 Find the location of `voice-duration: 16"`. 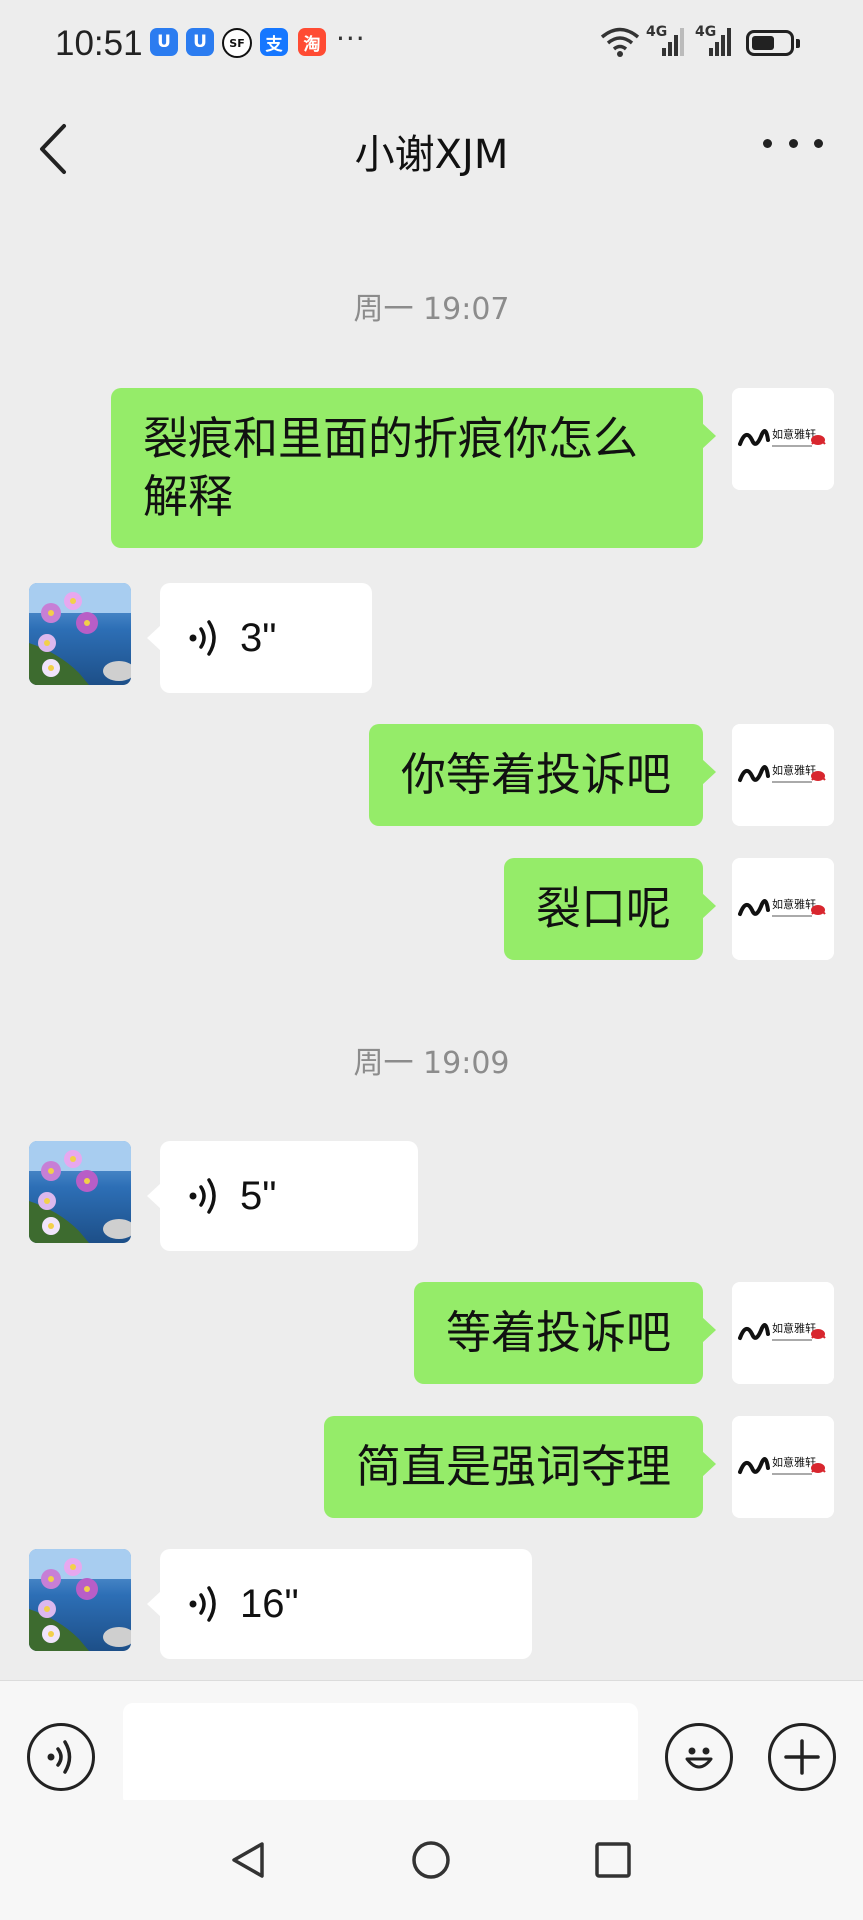

voice-duration: 16" is located at coordinates (269, 1604).